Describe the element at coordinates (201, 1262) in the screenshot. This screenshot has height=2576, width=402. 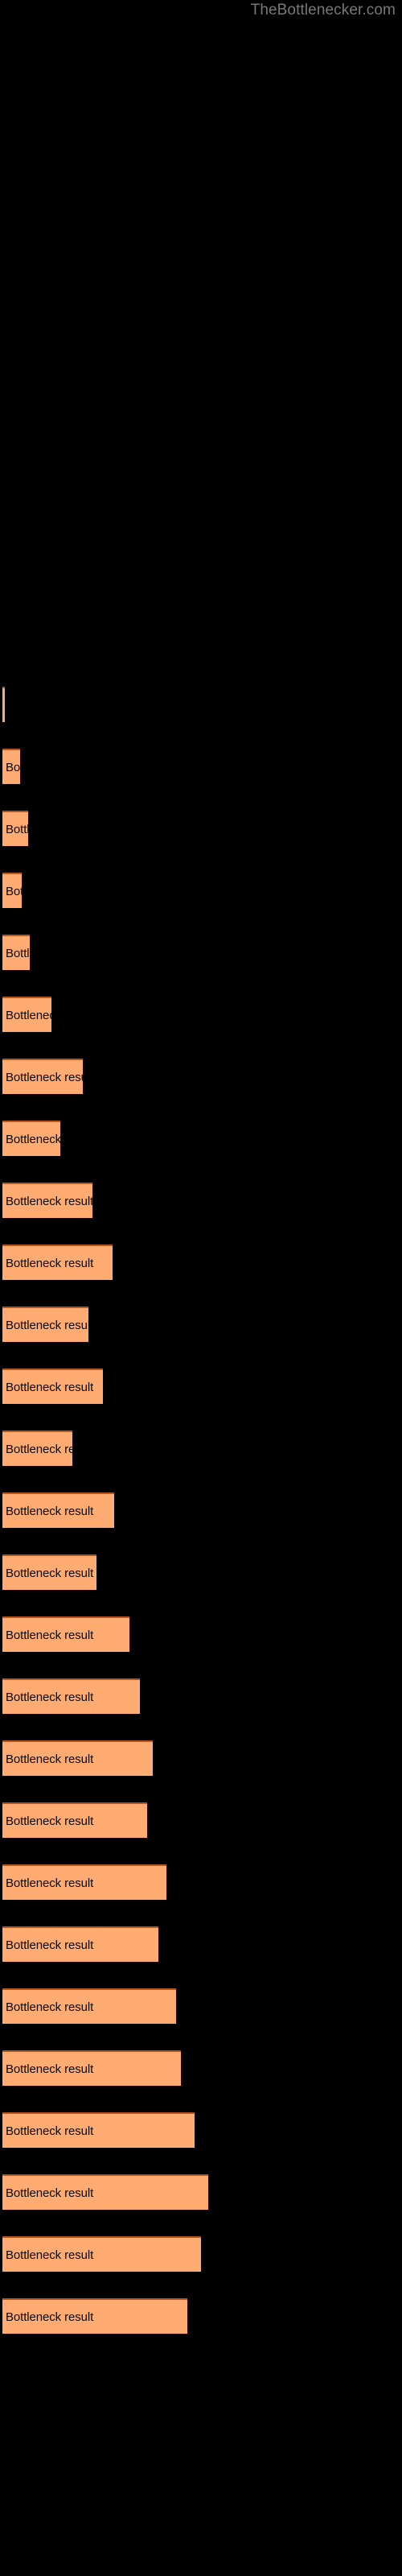
I see `bar-row: Bottleneck resultBar 10` at that location.